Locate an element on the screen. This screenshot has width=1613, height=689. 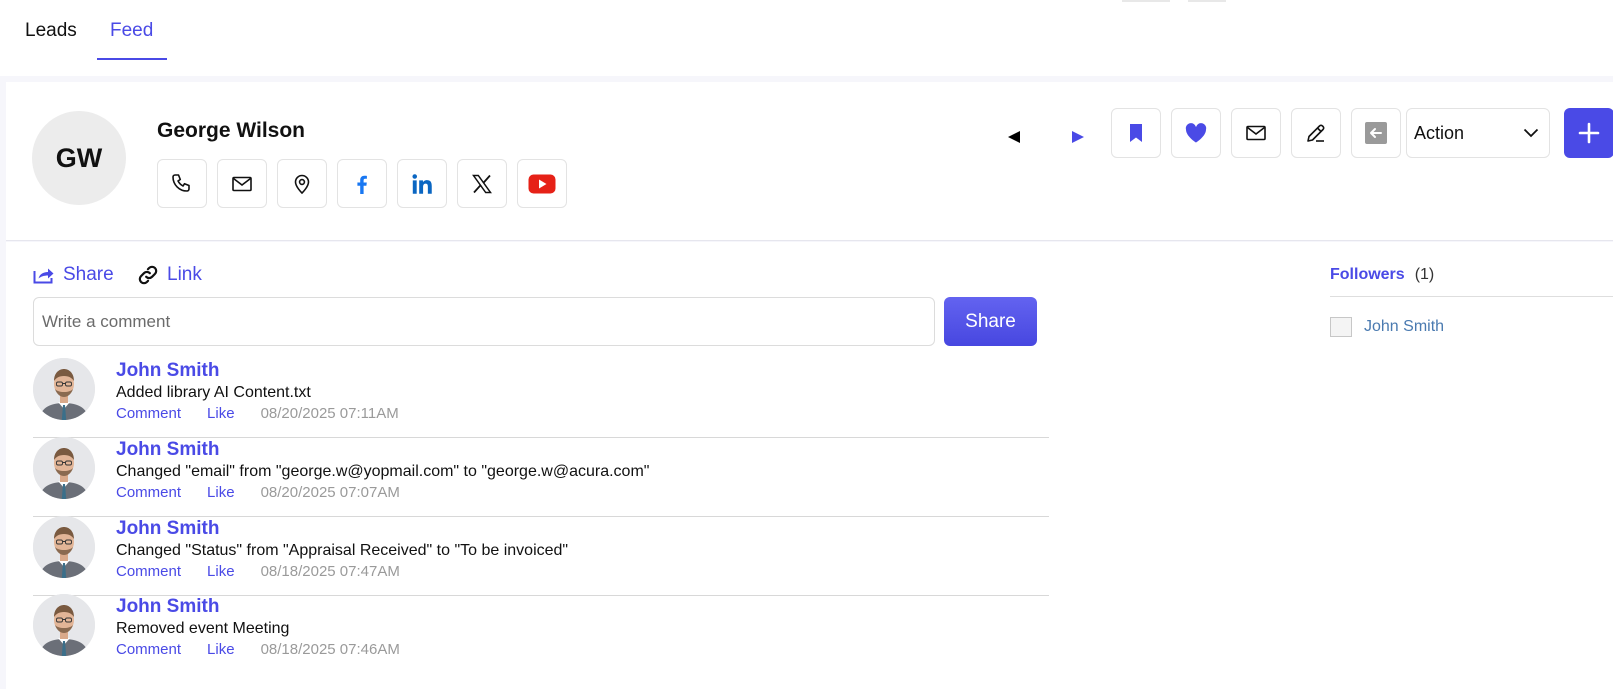
caret-right-icon is located at coordinates (1078, 137).